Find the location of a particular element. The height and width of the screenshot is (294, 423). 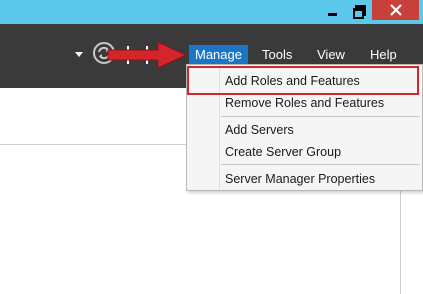

minimize-button is located at coordinates (332, 10).